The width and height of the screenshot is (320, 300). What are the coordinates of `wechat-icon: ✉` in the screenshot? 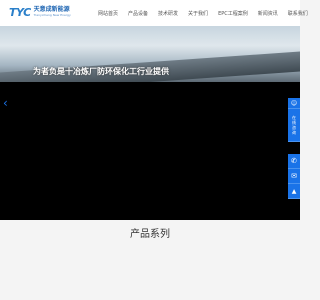 It's located at (294, 176).